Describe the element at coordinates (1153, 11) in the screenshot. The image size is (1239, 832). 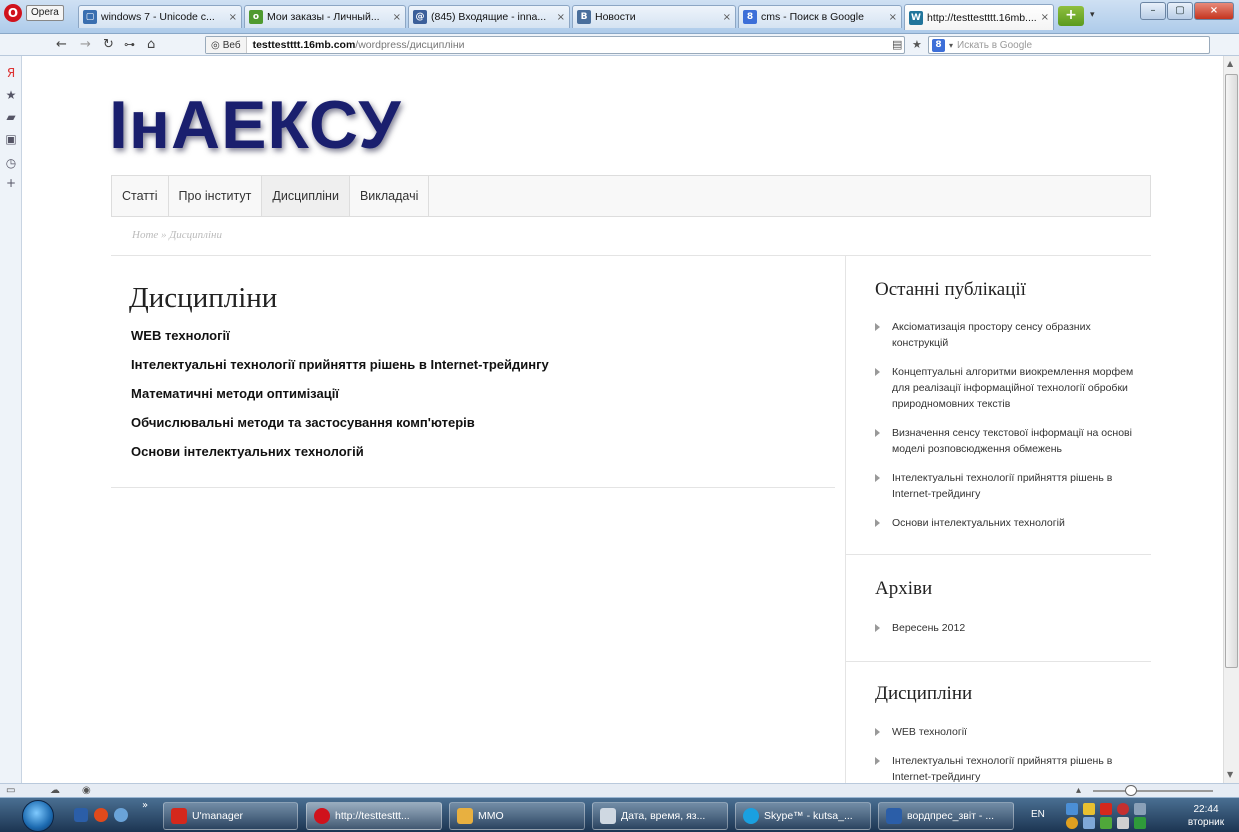
I see `minimize-button: –` at that location.